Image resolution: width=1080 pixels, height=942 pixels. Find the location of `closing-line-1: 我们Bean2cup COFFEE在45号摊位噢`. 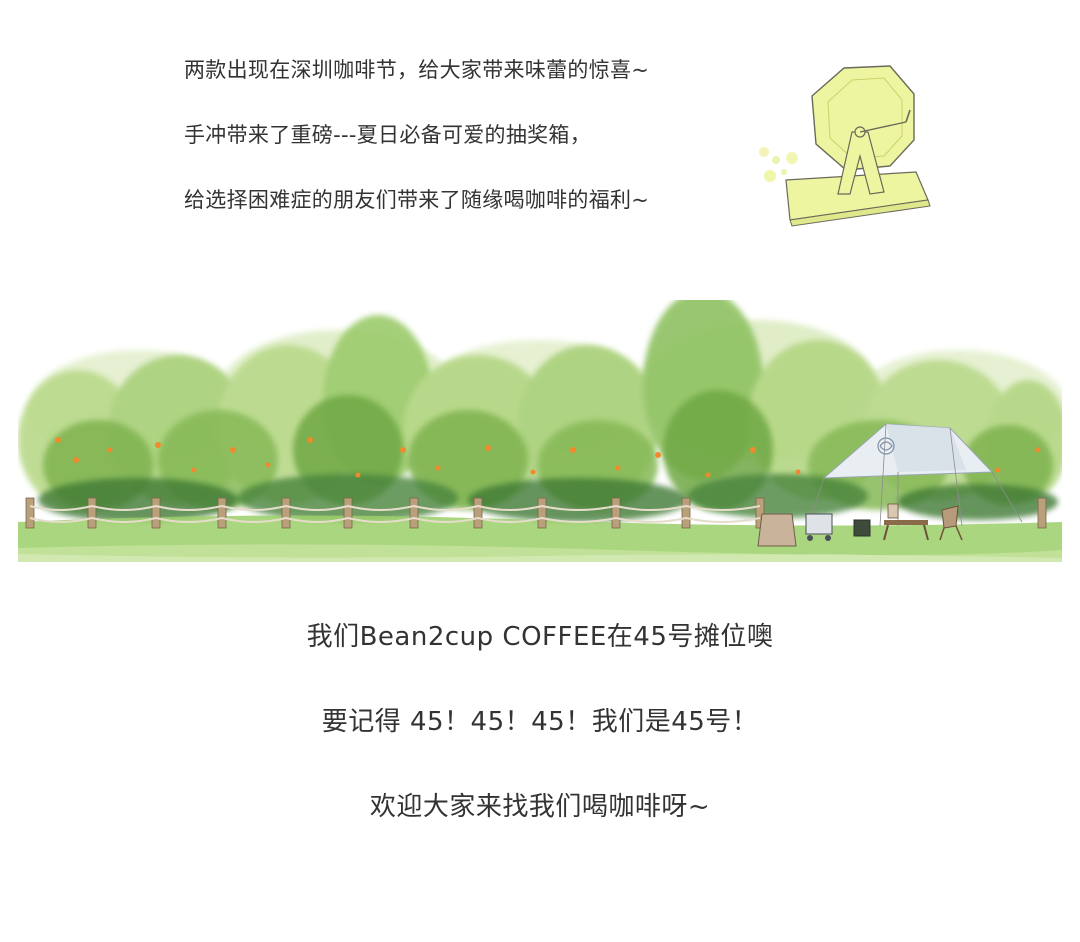

closing-line-1: 我们Bean2cup COFFEE在45号摊位噢 is located at coordinates (540, 637).